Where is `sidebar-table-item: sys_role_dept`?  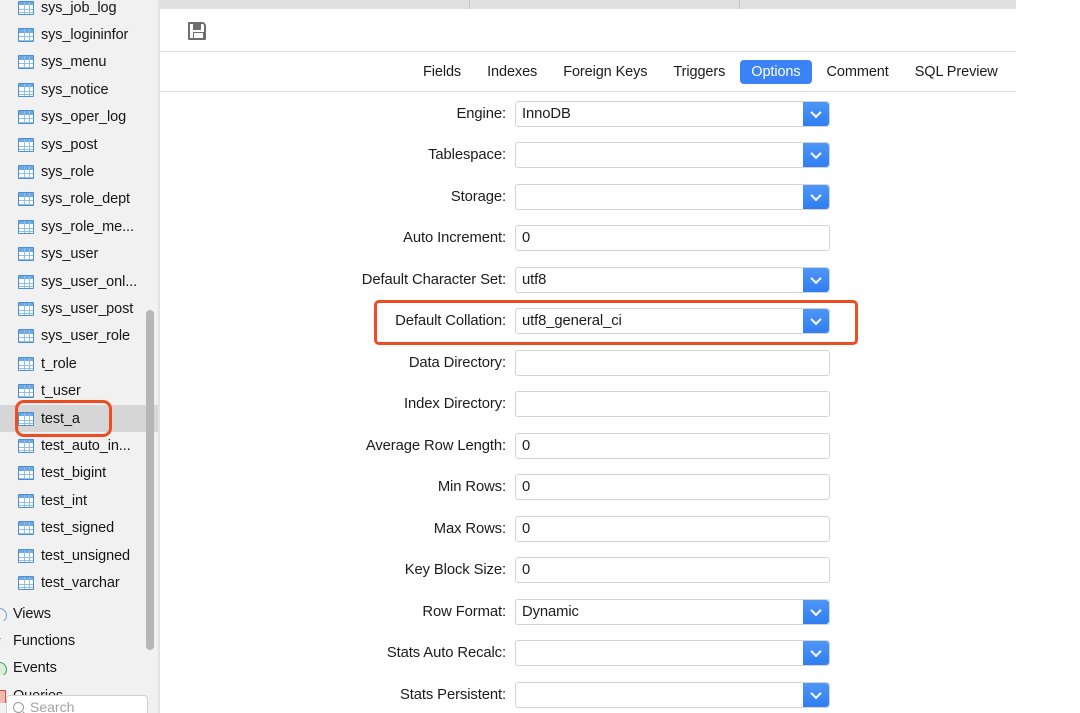 sidebar-table-item: sys_role_dept is located at coordinates (80, 199).